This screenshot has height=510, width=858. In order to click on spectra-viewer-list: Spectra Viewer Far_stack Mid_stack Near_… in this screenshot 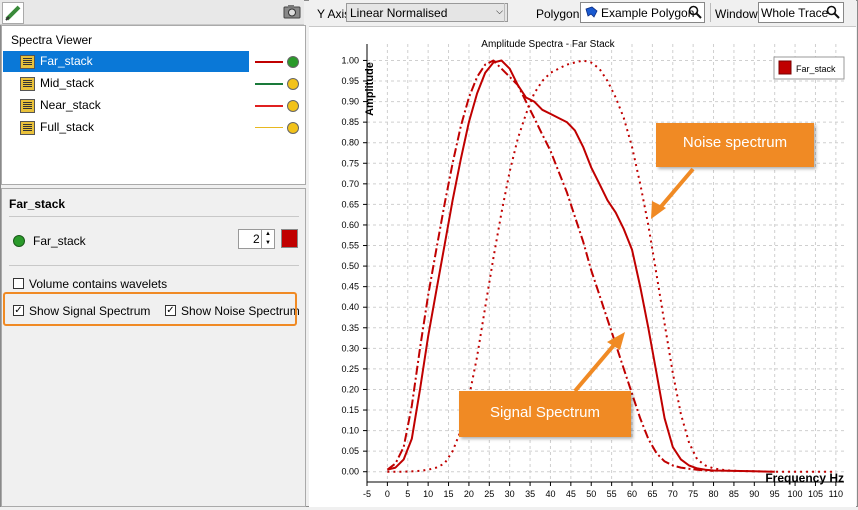, I will do `click(153, 105)`.